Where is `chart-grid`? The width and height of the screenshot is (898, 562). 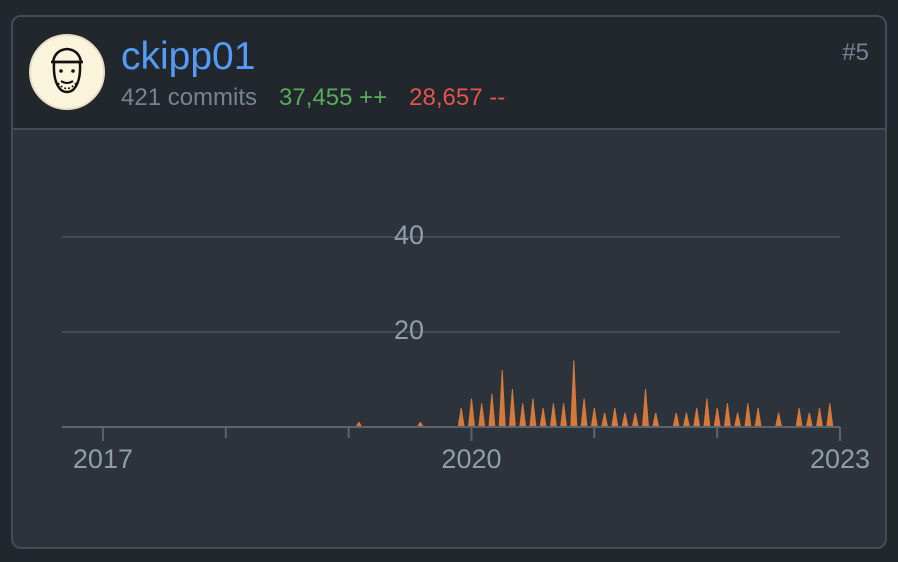
chart-grid is located at coordinates (451, 284).